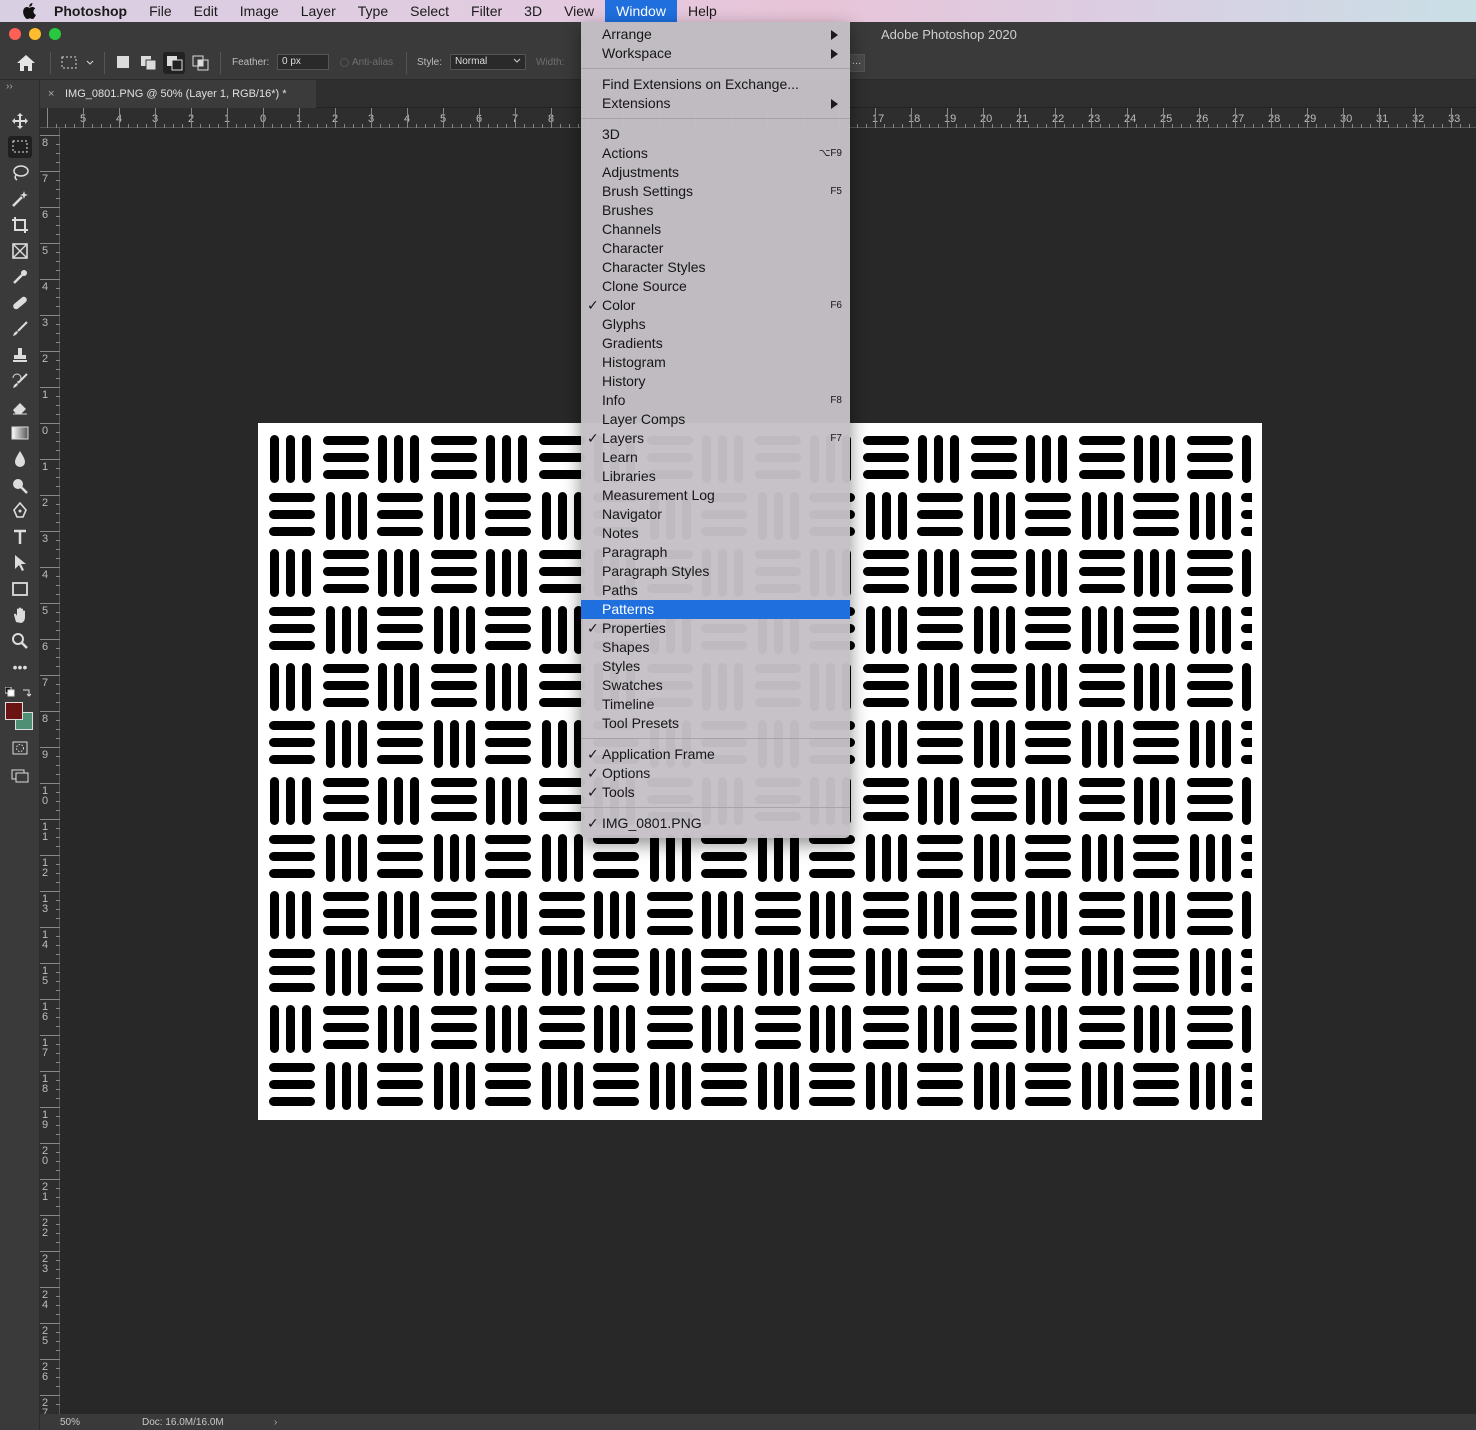  Describe the element at coordinates (715, 704) in the screenshot. I see `window-menu-item-timeline: Timeline` at that location.